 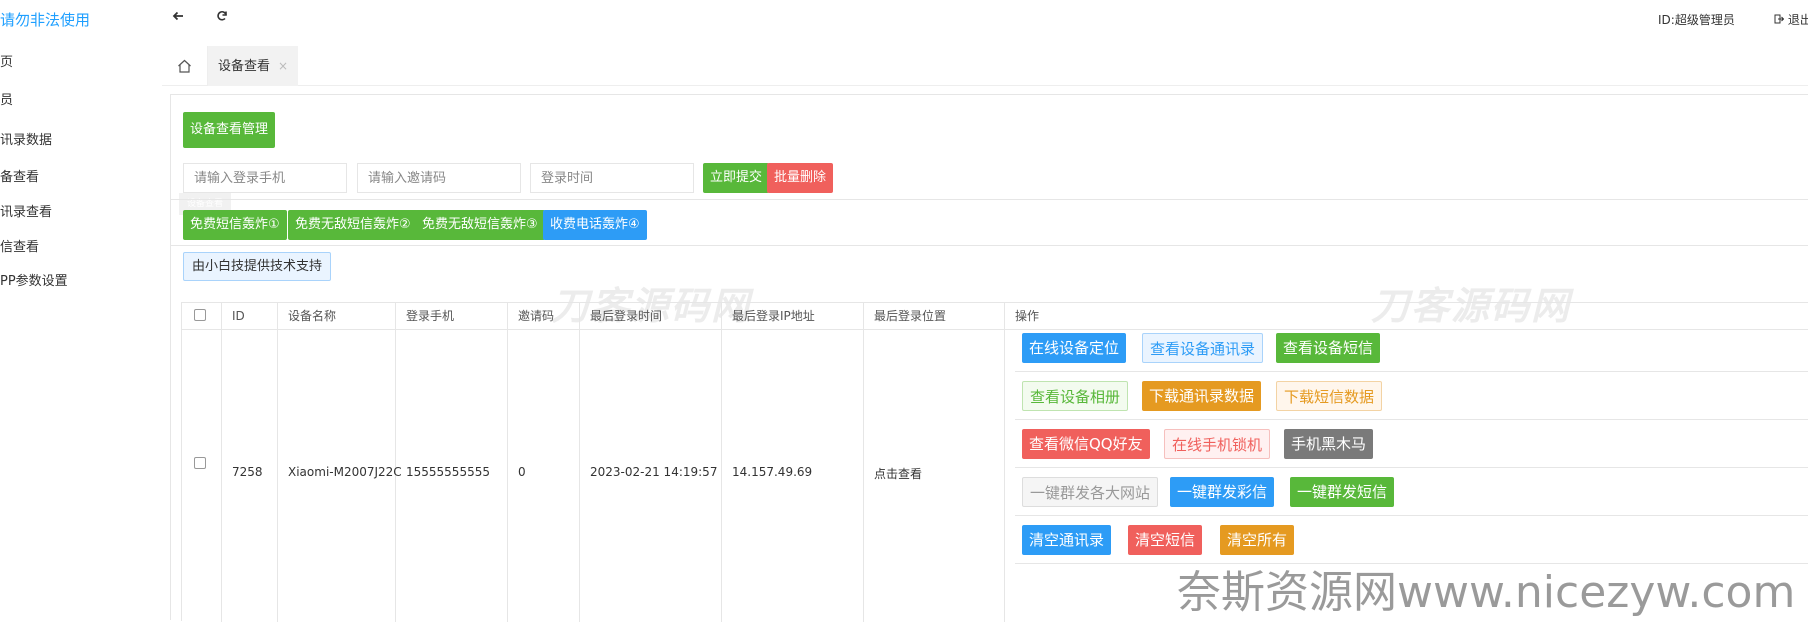 I want to click on call-bomb-4-button: 收费电话轰炸④, so click(x=595, y=225).